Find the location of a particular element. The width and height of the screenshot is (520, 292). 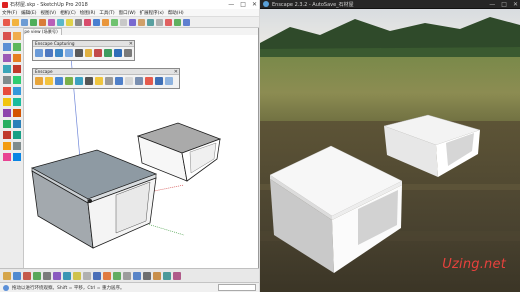

pie-tool-icon is located at coordinates (17, 91).